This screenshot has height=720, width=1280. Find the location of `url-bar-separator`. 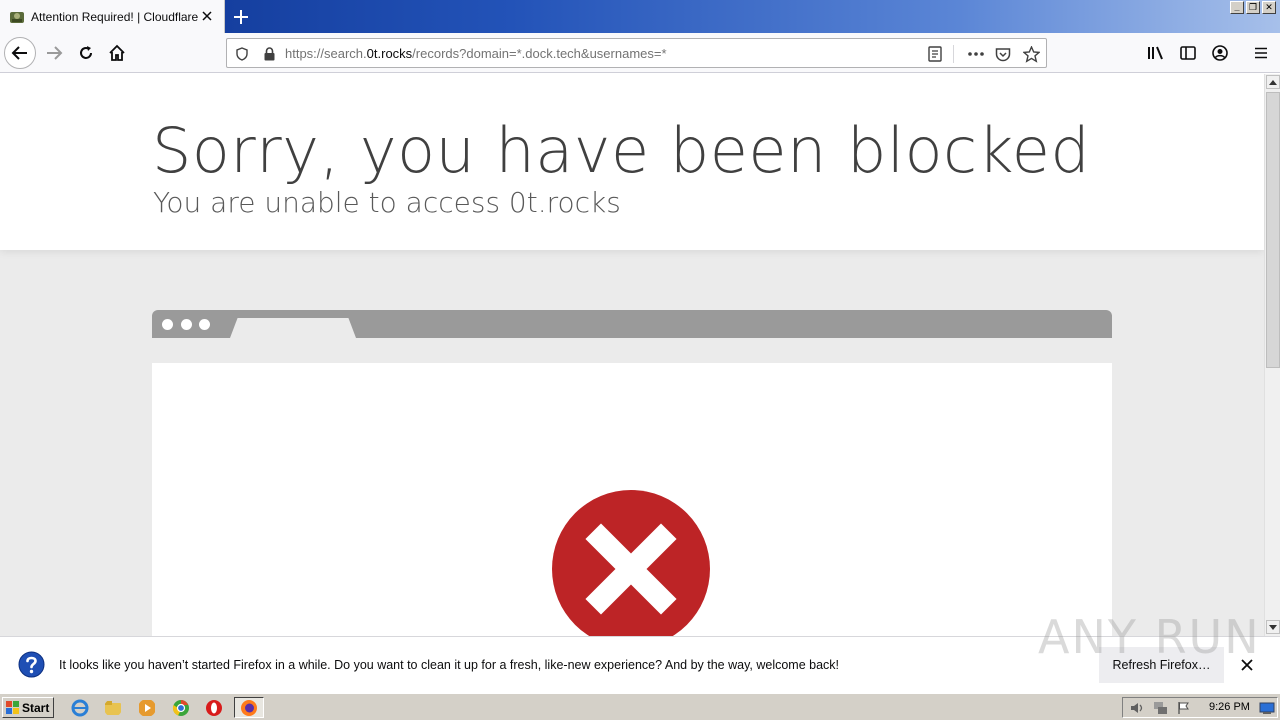

url-bar-separator is located at coordinates (953, 54).